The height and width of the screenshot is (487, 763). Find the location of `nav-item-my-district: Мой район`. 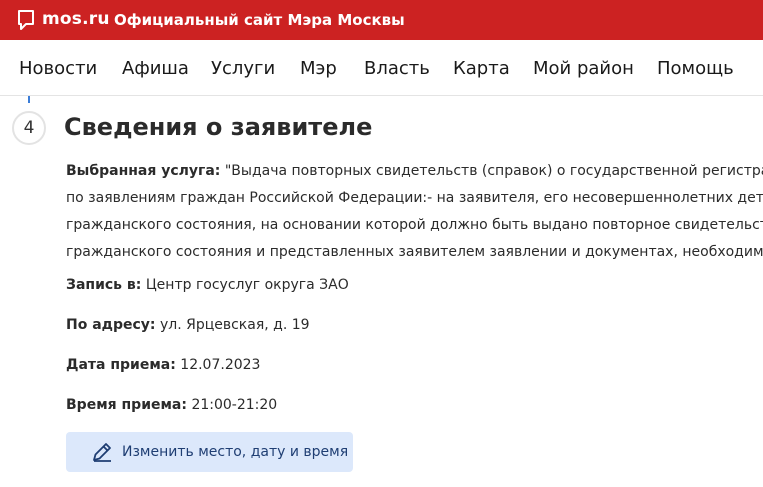

nav-item-my-district: Мой район is located at coordinates (583, 68).